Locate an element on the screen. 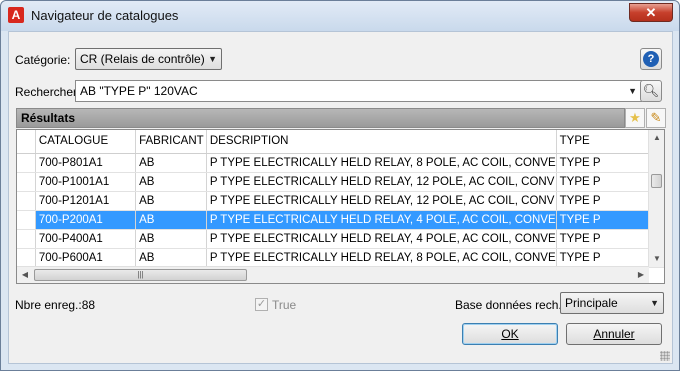 This screenshot has width=680, height=371. star-icon: ★ is located at coordinates (635, 117).